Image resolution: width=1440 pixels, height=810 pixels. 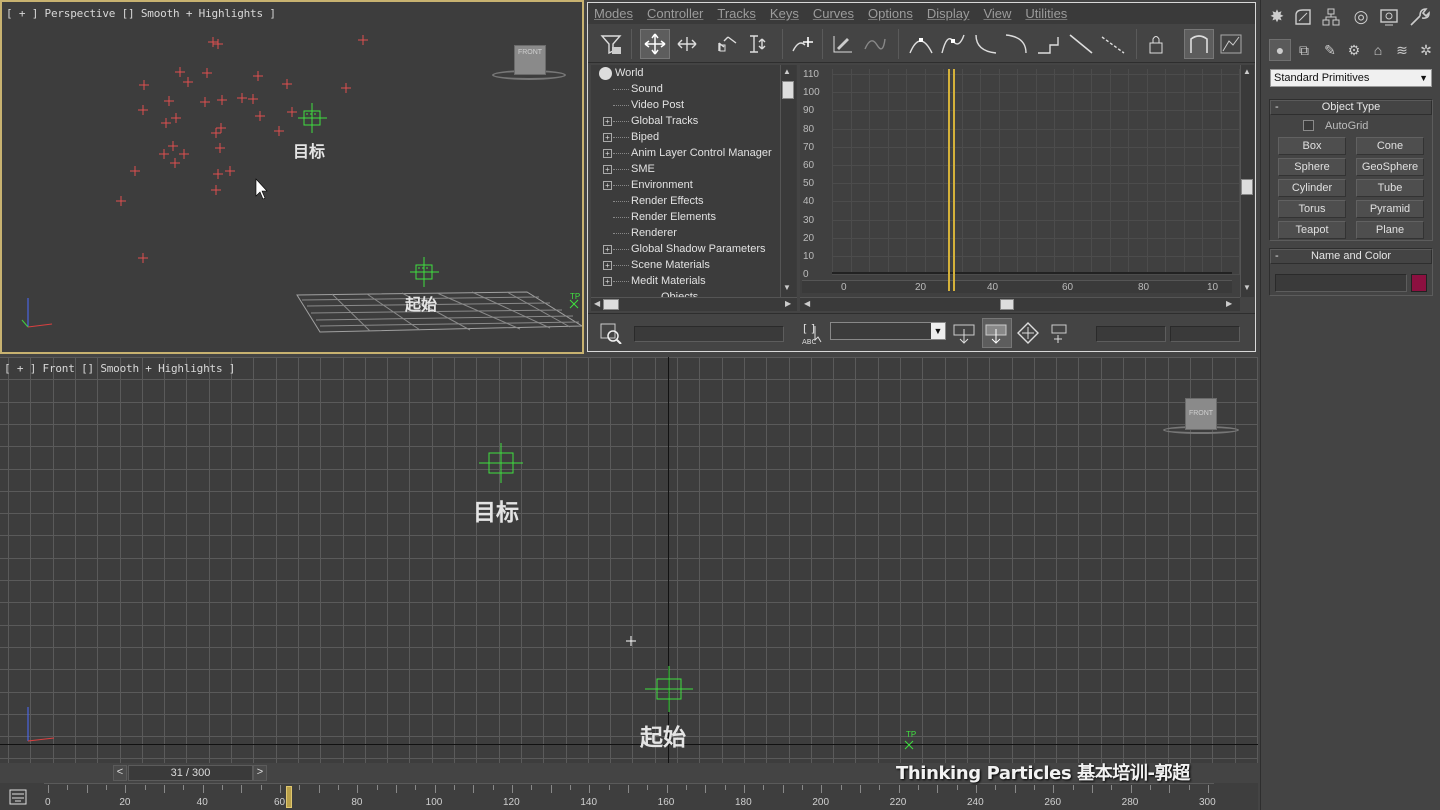 I want to click on helpers-icon: ⌂, so click(x=1378, y=50).